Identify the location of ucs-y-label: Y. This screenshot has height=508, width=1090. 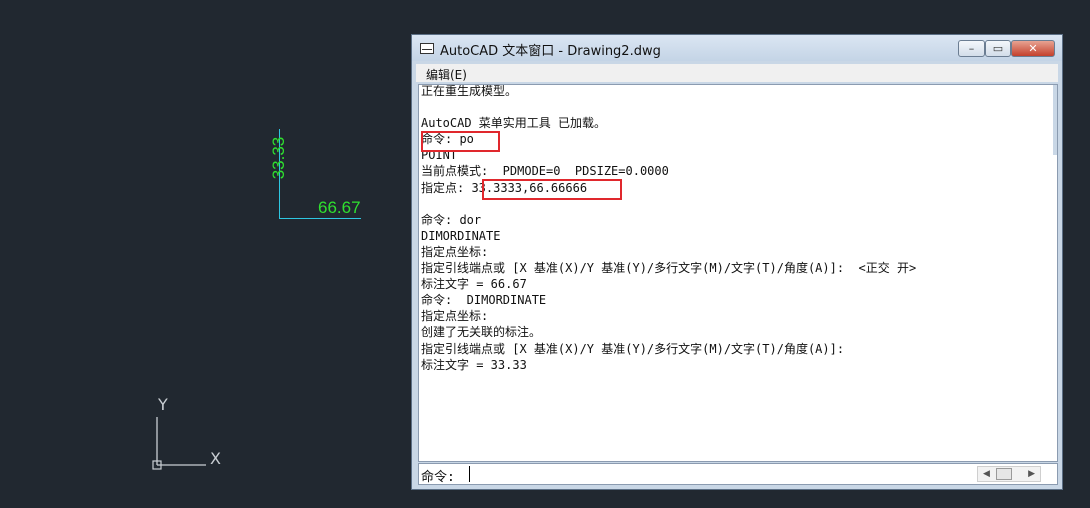
(163, 404).